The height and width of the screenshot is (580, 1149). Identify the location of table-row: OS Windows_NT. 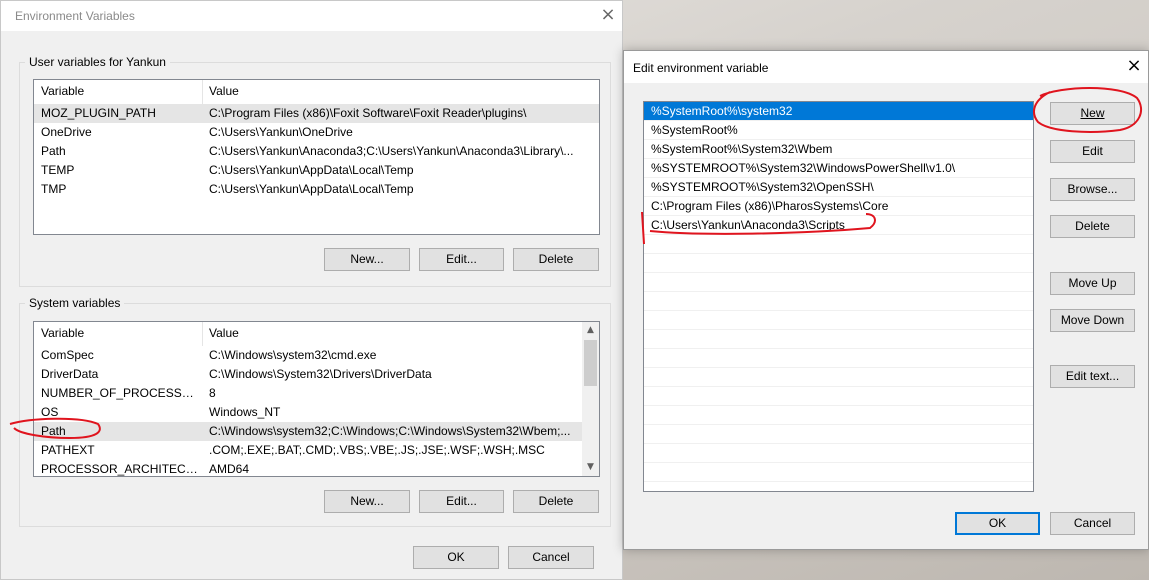
(316, 412).